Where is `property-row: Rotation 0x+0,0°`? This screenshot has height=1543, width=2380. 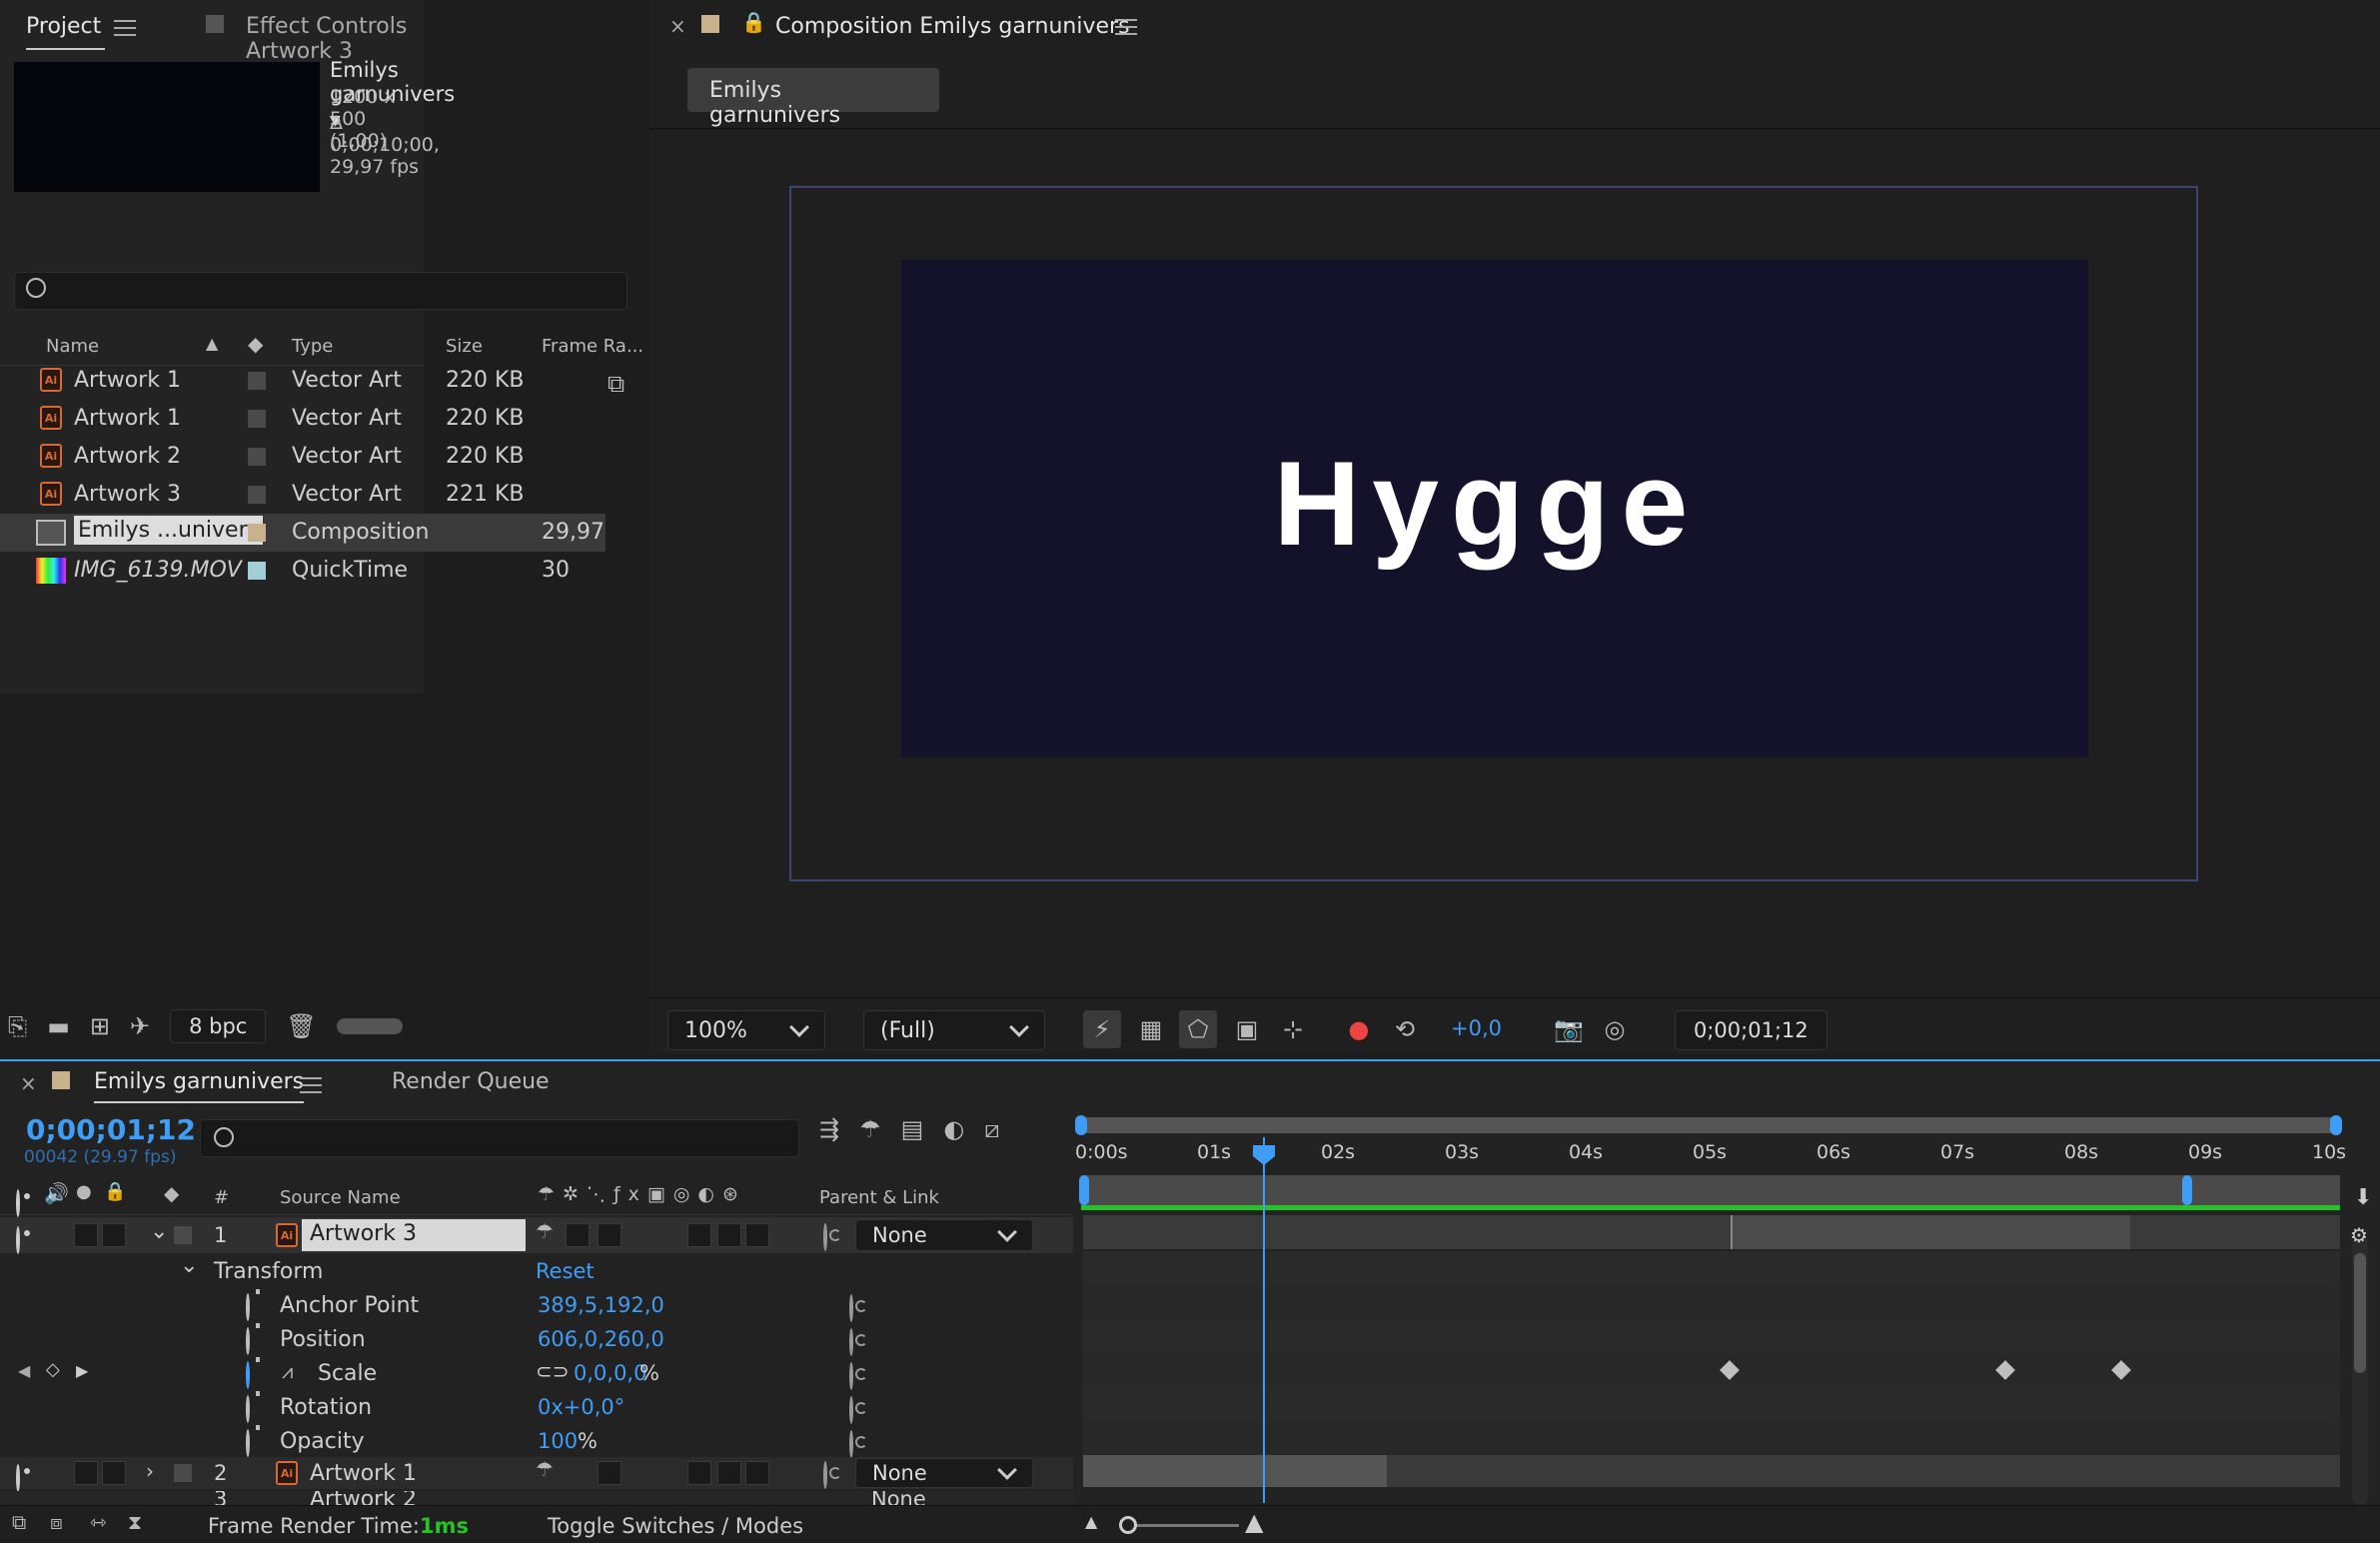 property-row: Rotation 0x+0,0° is located at coordinates (536, 1408).